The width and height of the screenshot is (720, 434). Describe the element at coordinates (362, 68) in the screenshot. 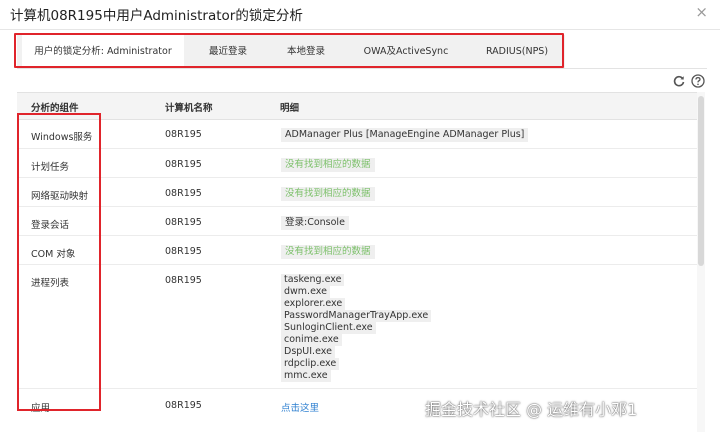

I see `tabs-divider` at that location.